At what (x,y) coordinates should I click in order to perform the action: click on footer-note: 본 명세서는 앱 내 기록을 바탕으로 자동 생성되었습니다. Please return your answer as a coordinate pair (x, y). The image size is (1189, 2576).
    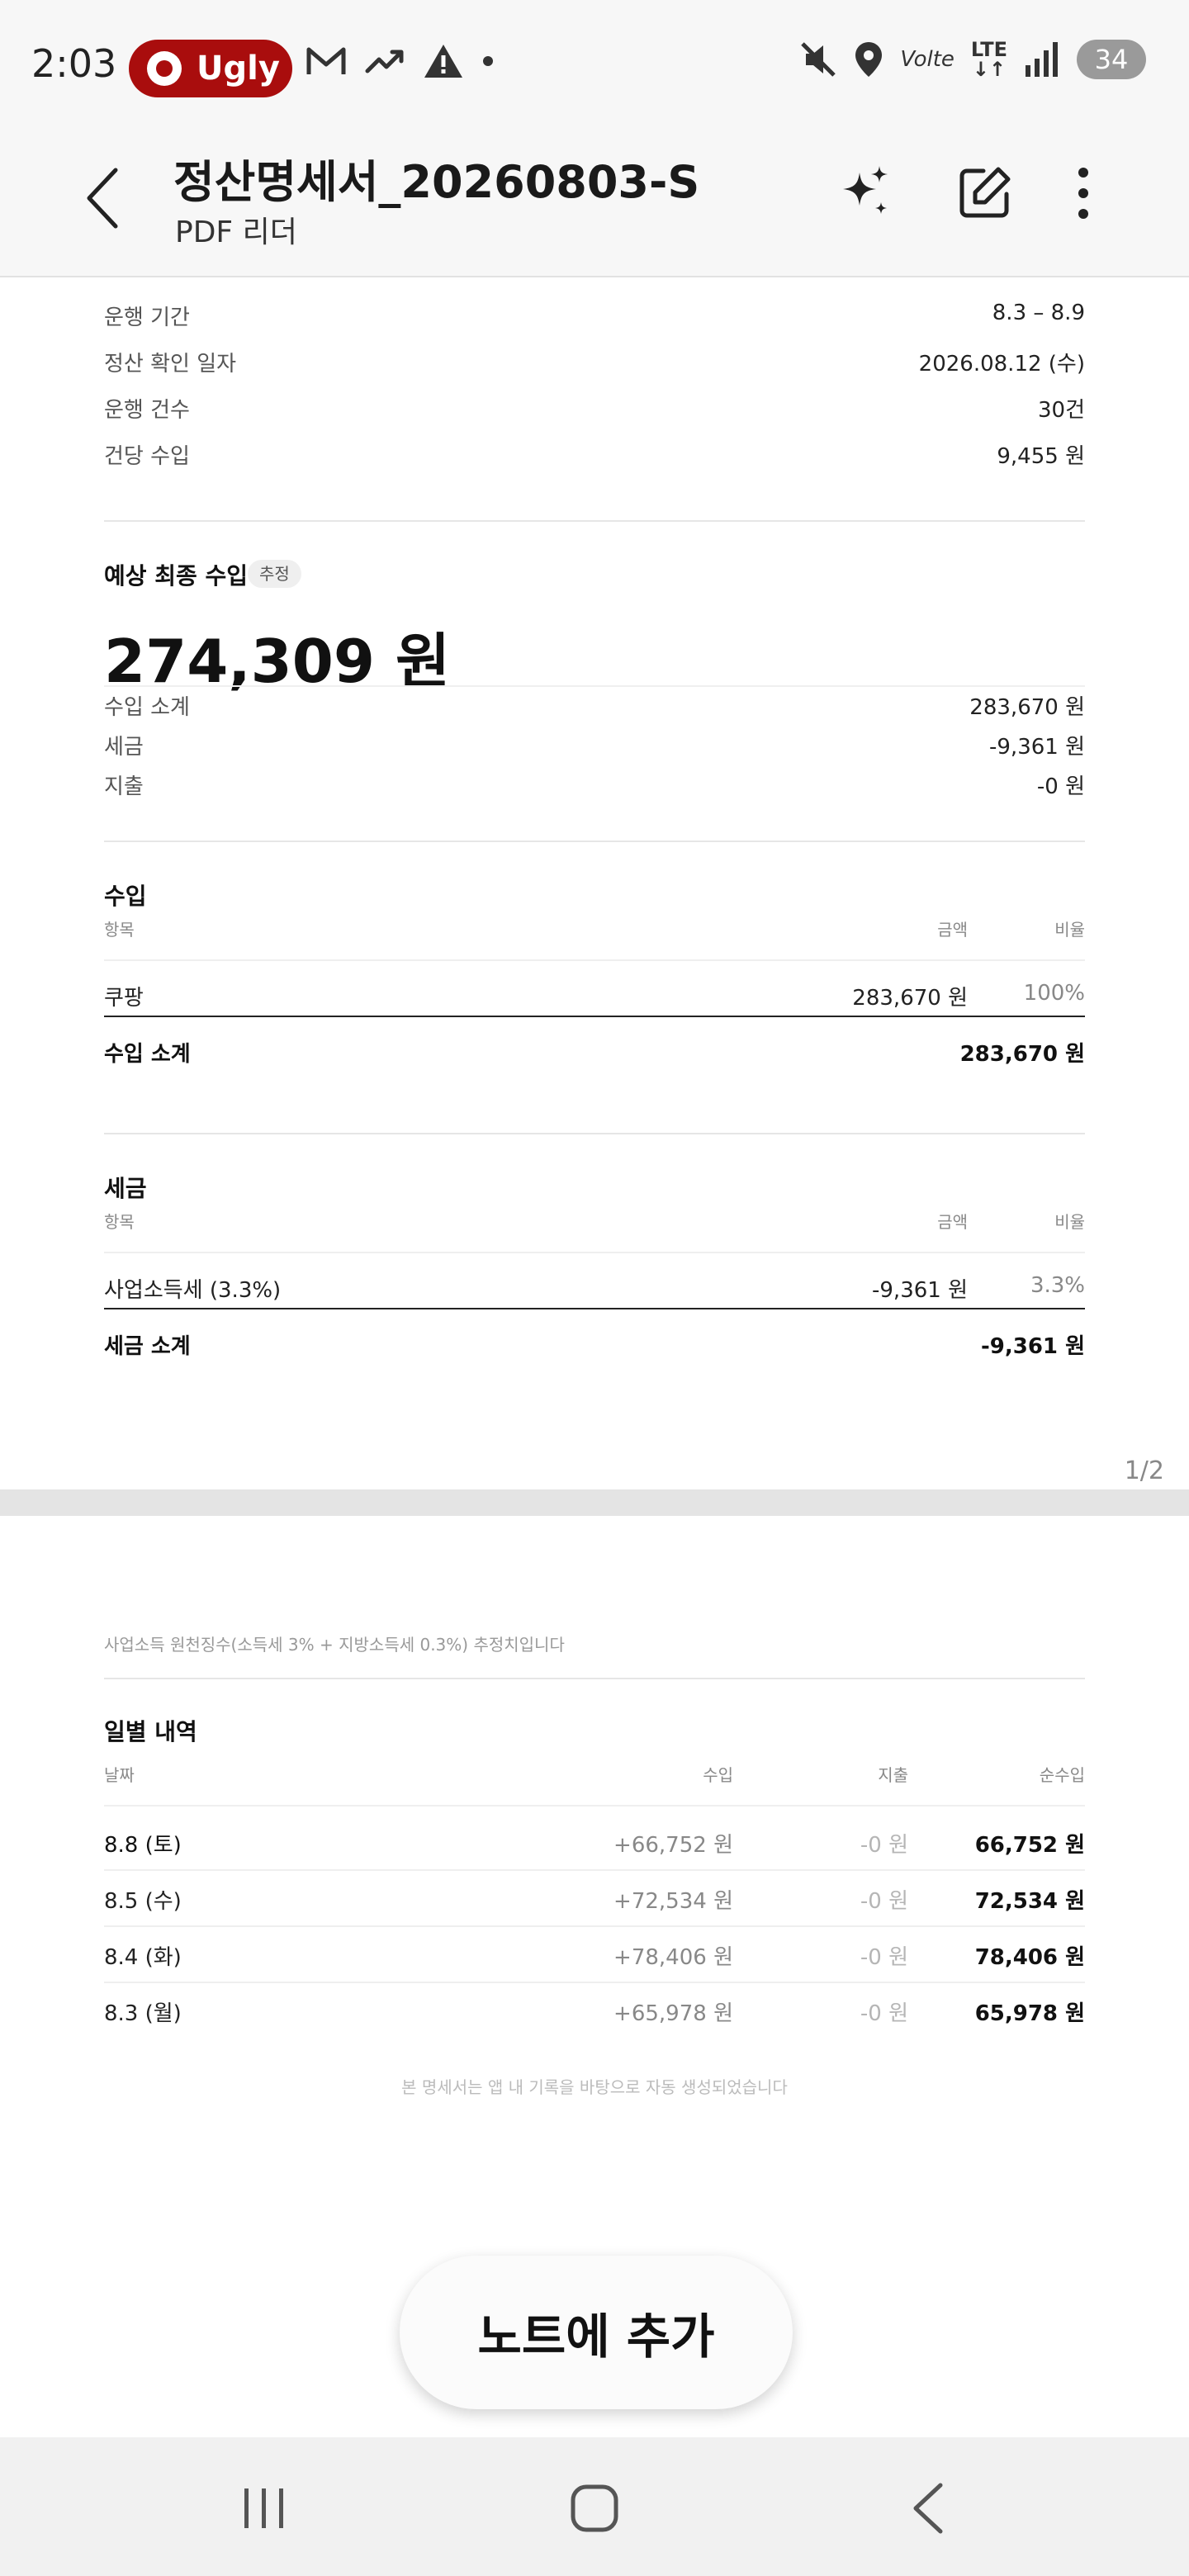
    Looking at the image, I should click on (594, 2087).